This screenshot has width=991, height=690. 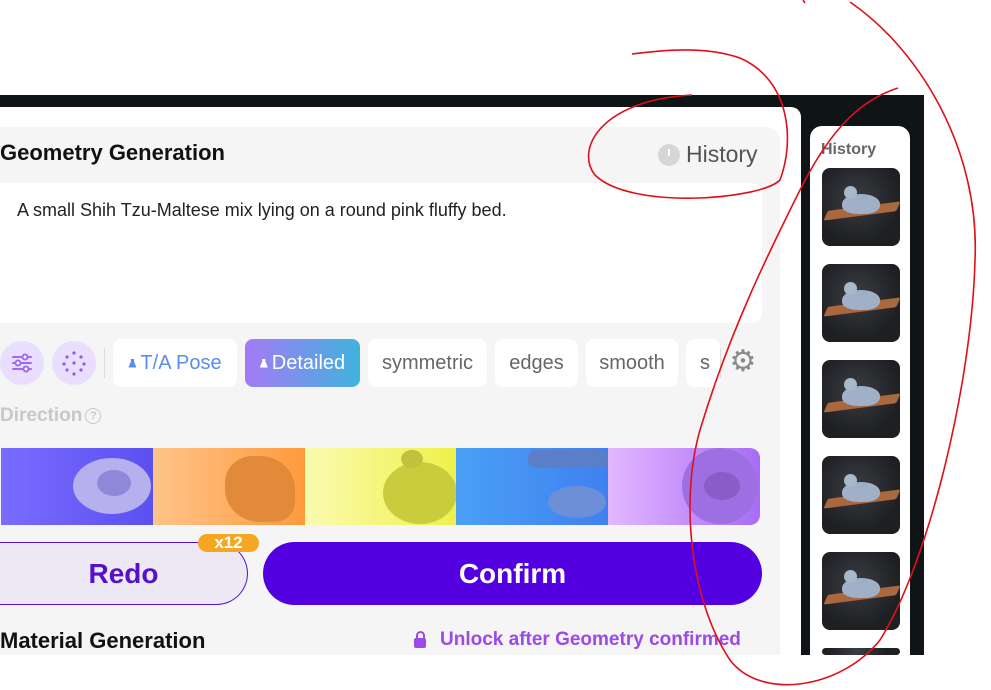 I want to click on chip-detailed: Detailed, so click(x=302, y=363).